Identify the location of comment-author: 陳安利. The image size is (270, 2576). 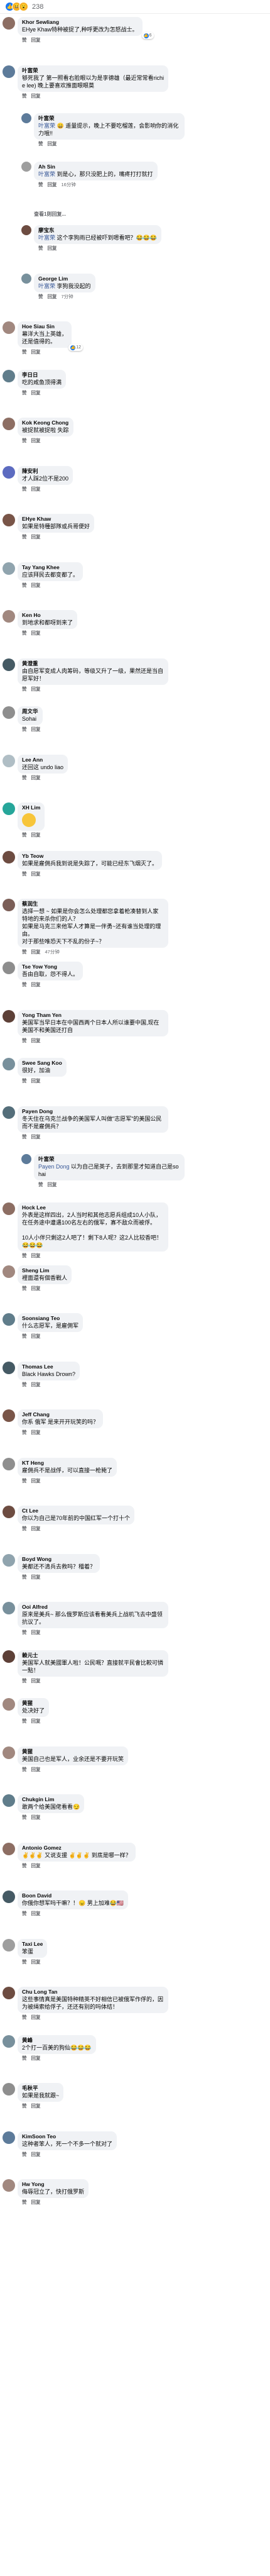
(45, 471).